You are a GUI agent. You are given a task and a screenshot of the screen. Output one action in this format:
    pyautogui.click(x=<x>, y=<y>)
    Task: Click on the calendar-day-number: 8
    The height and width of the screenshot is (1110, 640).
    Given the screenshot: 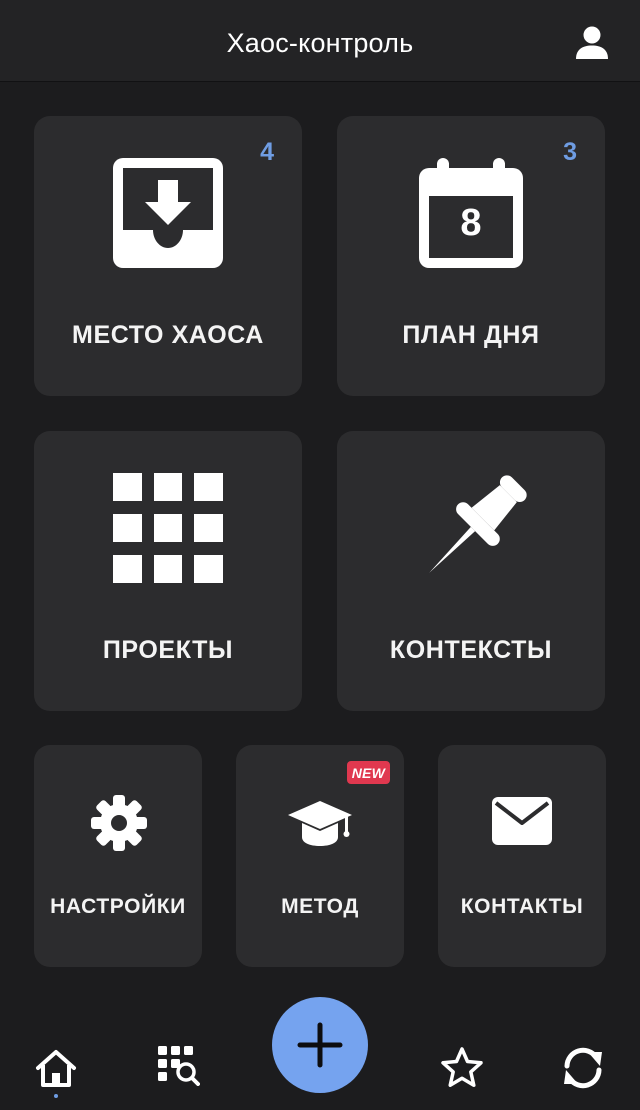 What is the action you would take?
    pyautogui.click(x=471, y=223)
    